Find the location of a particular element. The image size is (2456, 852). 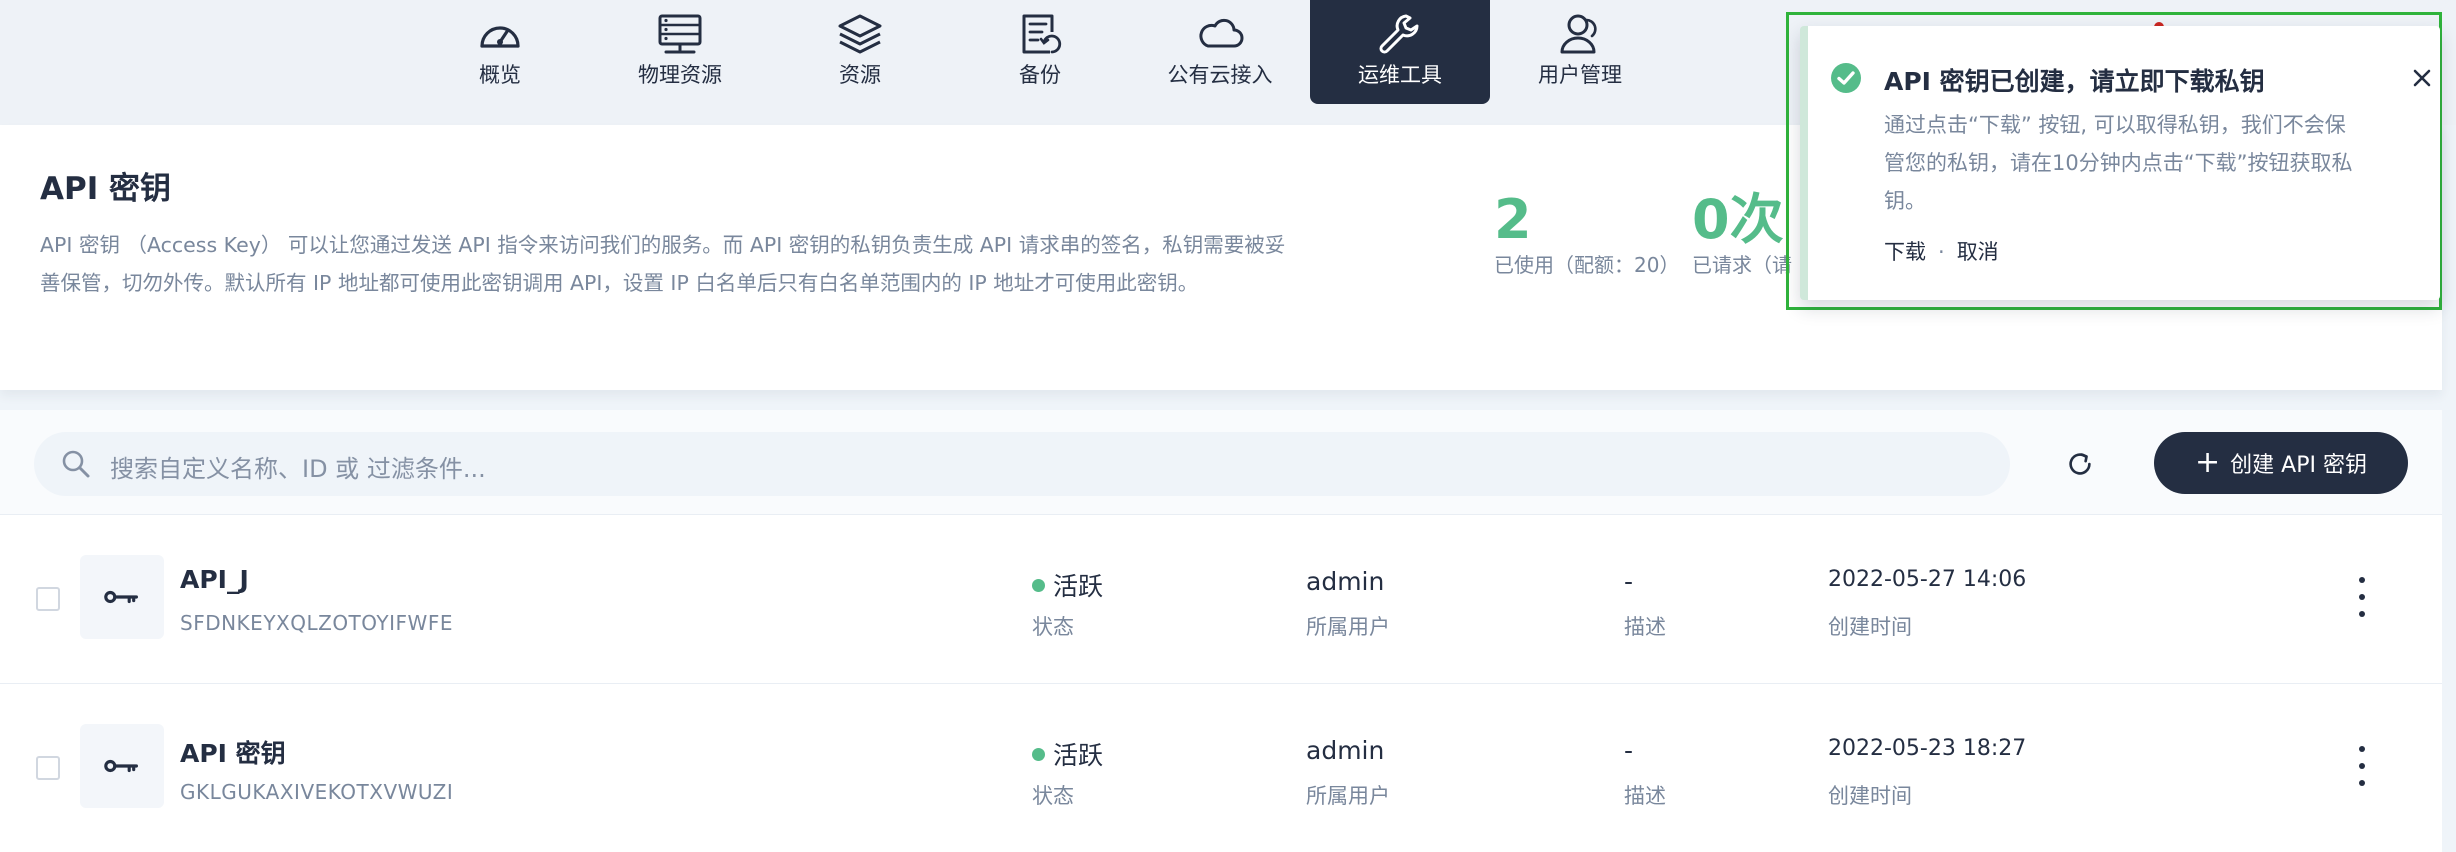

created-time-value: 2022-05-23 18:27 is located at coordinates (1927, 748).